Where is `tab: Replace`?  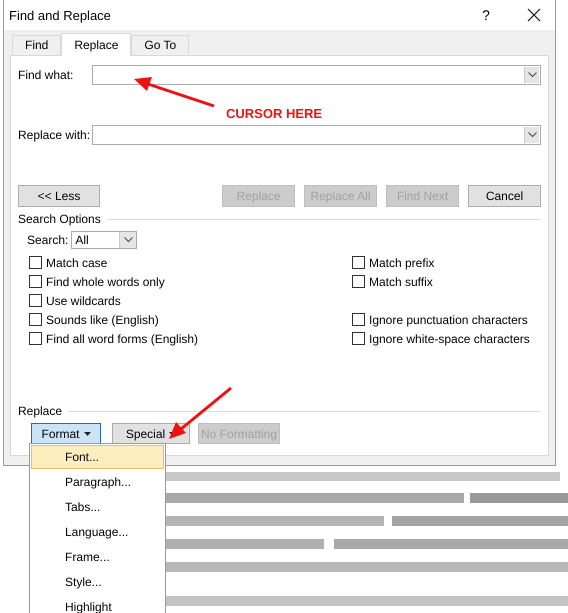 tab: Replace is located at coordinates (96, 44).